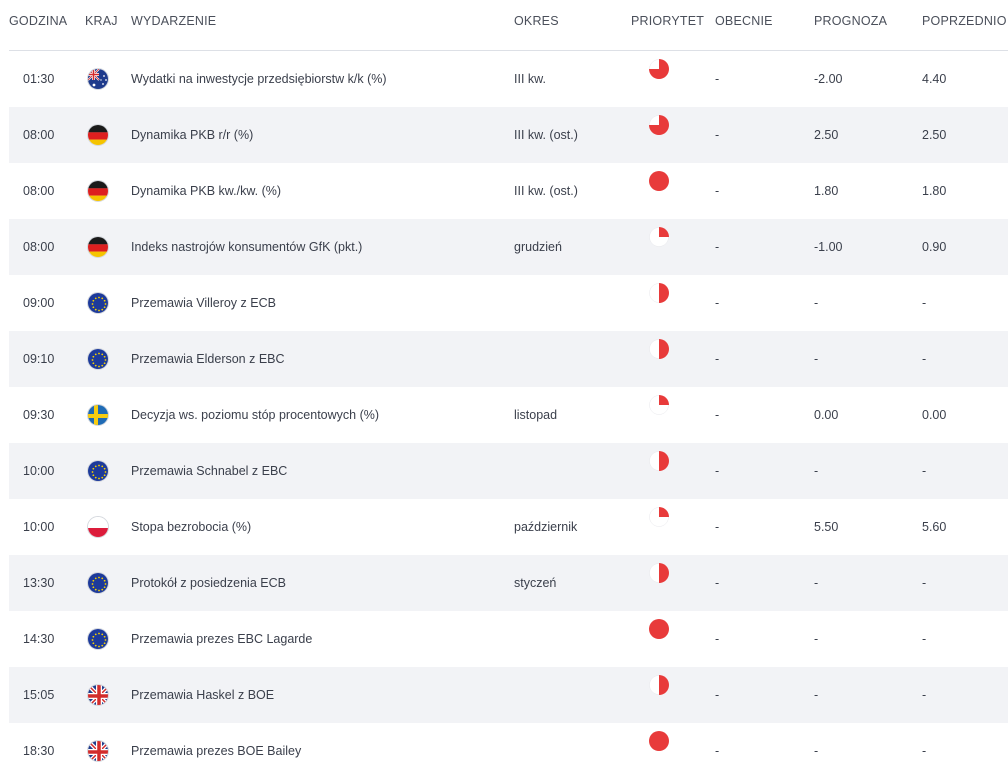 This screenshot has height=779, width=1008. I want to click on cell-forecast: 2.50, so click(826, 135).